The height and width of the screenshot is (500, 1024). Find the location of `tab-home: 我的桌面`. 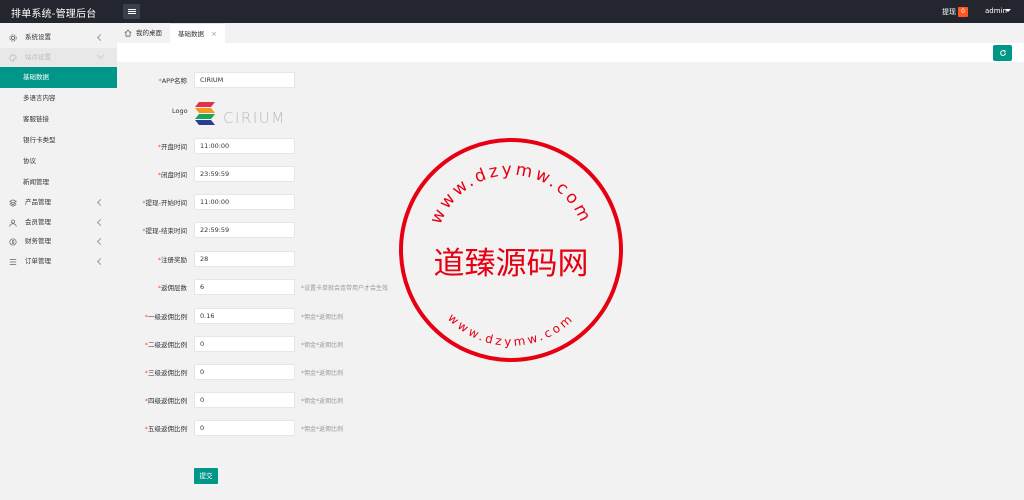

tab-home: 我的桌面 is located at coordinates (143, 33).